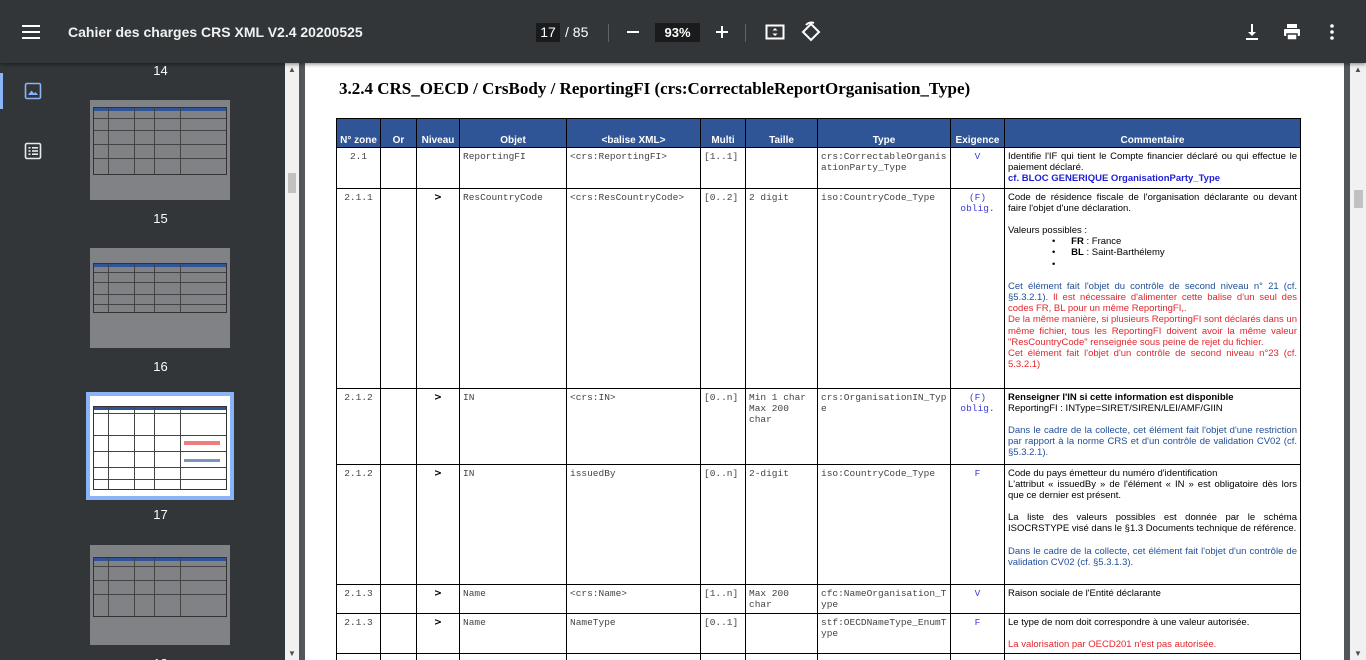 The width and height of the screenshot is (1366, 660). What do you see at coordinates (1077, 253) in the screenshot?
I see `country-code: BL` at bounding box center [1077, 253].